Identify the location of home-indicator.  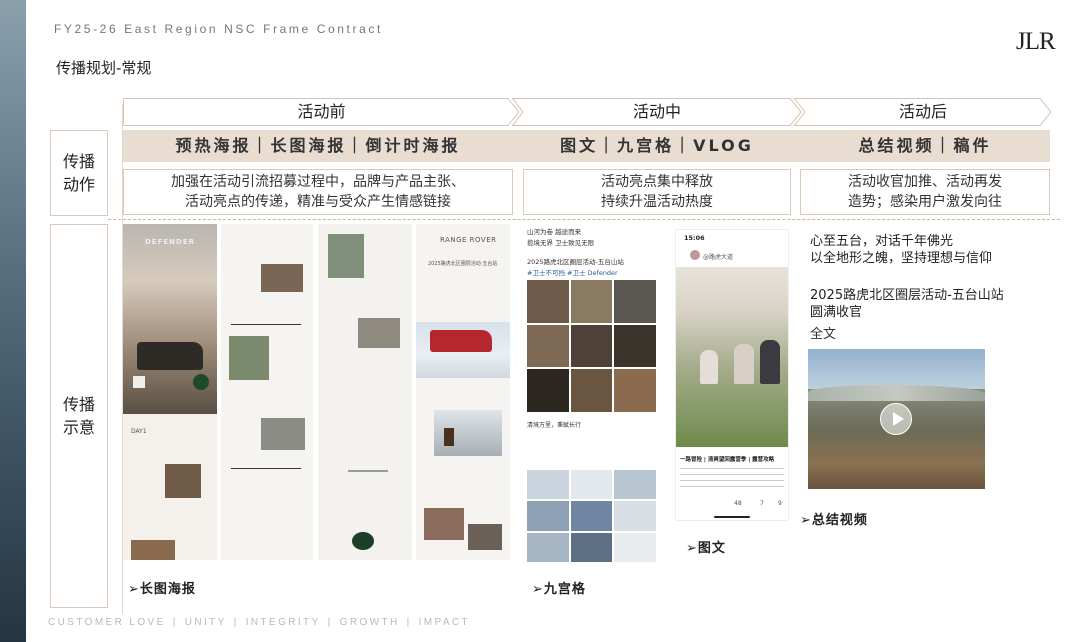
(732, 517).